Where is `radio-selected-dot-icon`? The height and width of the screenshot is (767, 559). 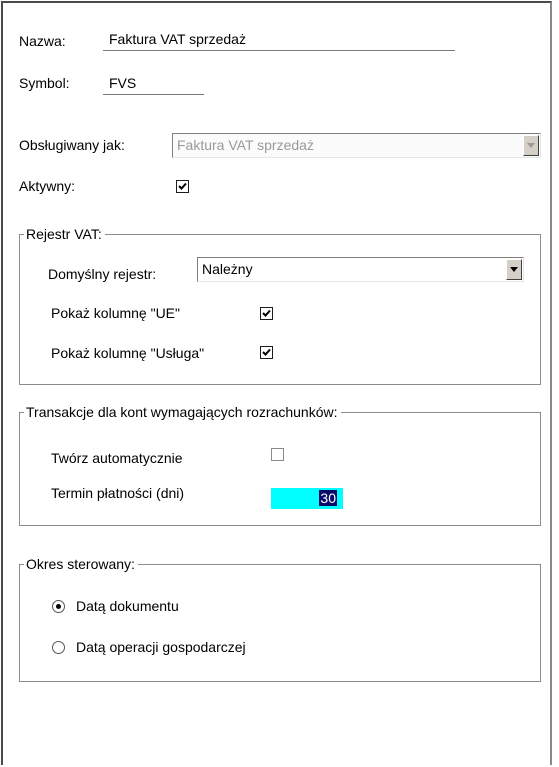
radio-selected-dot-icon is located at coordinates (58, 606).